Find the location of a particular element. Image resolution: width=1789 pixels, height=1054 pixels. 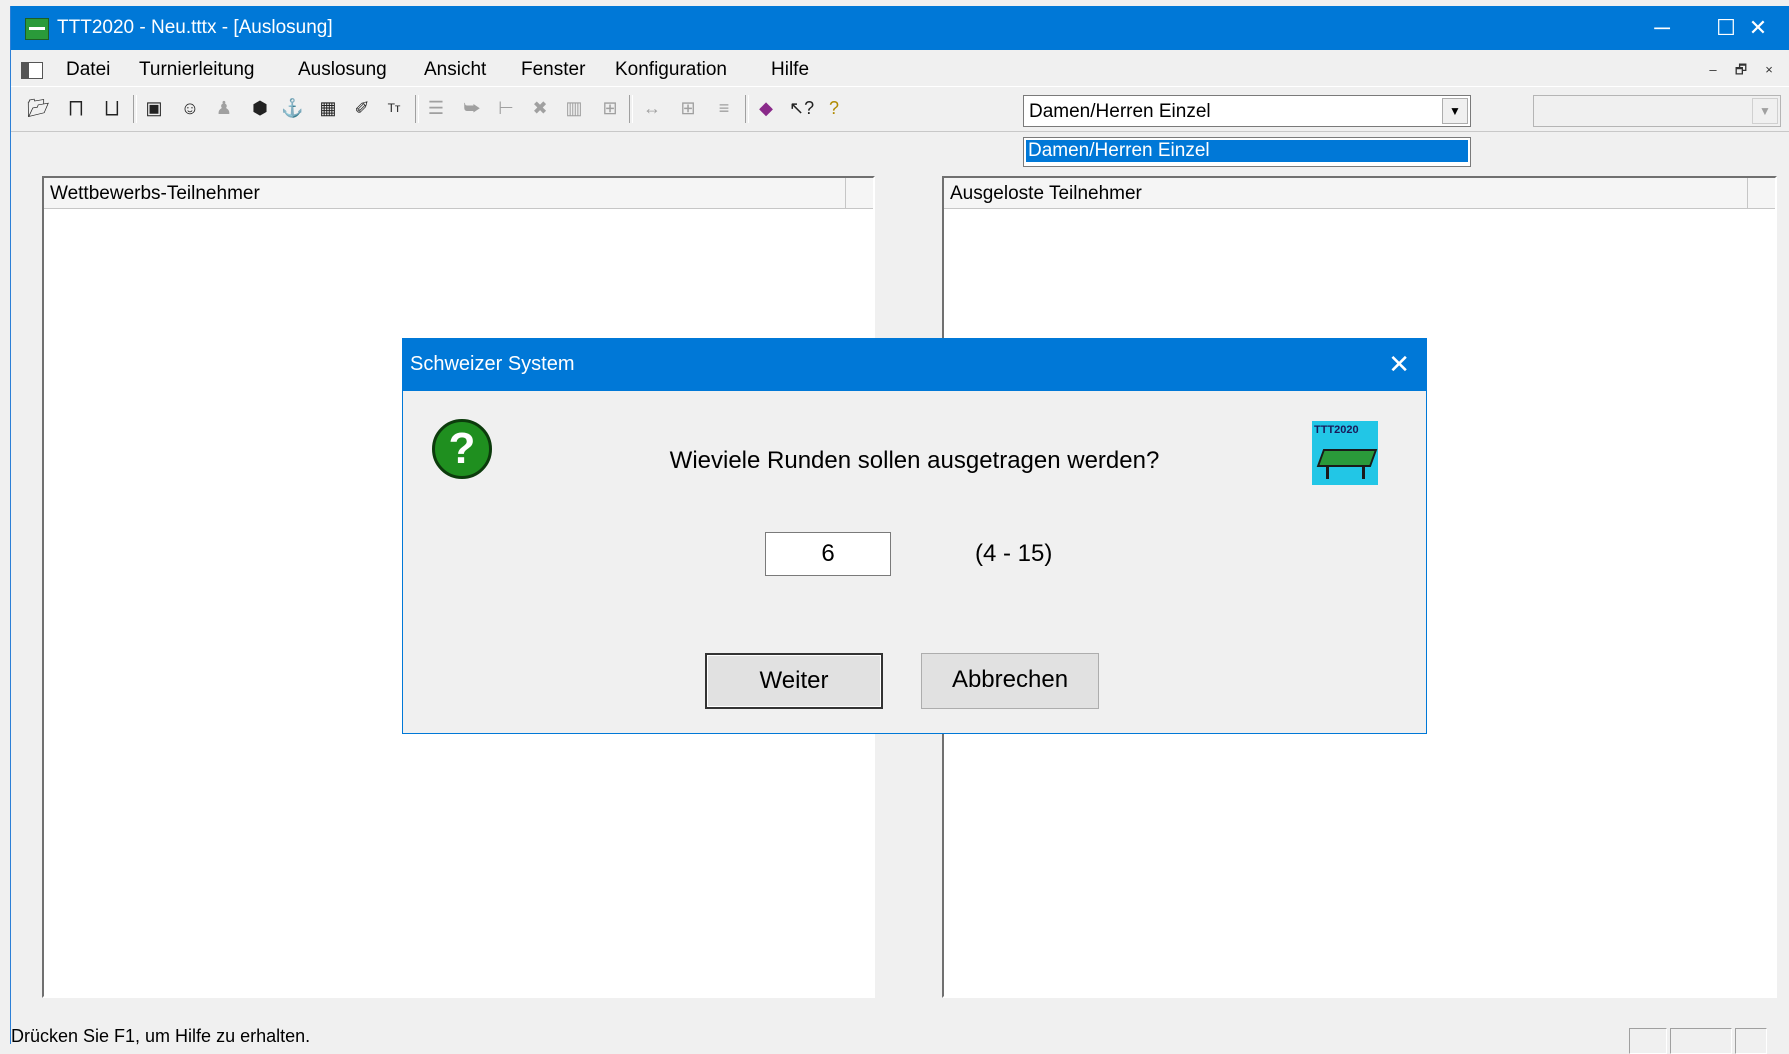

document-icon is located at coordinates (32, 70).